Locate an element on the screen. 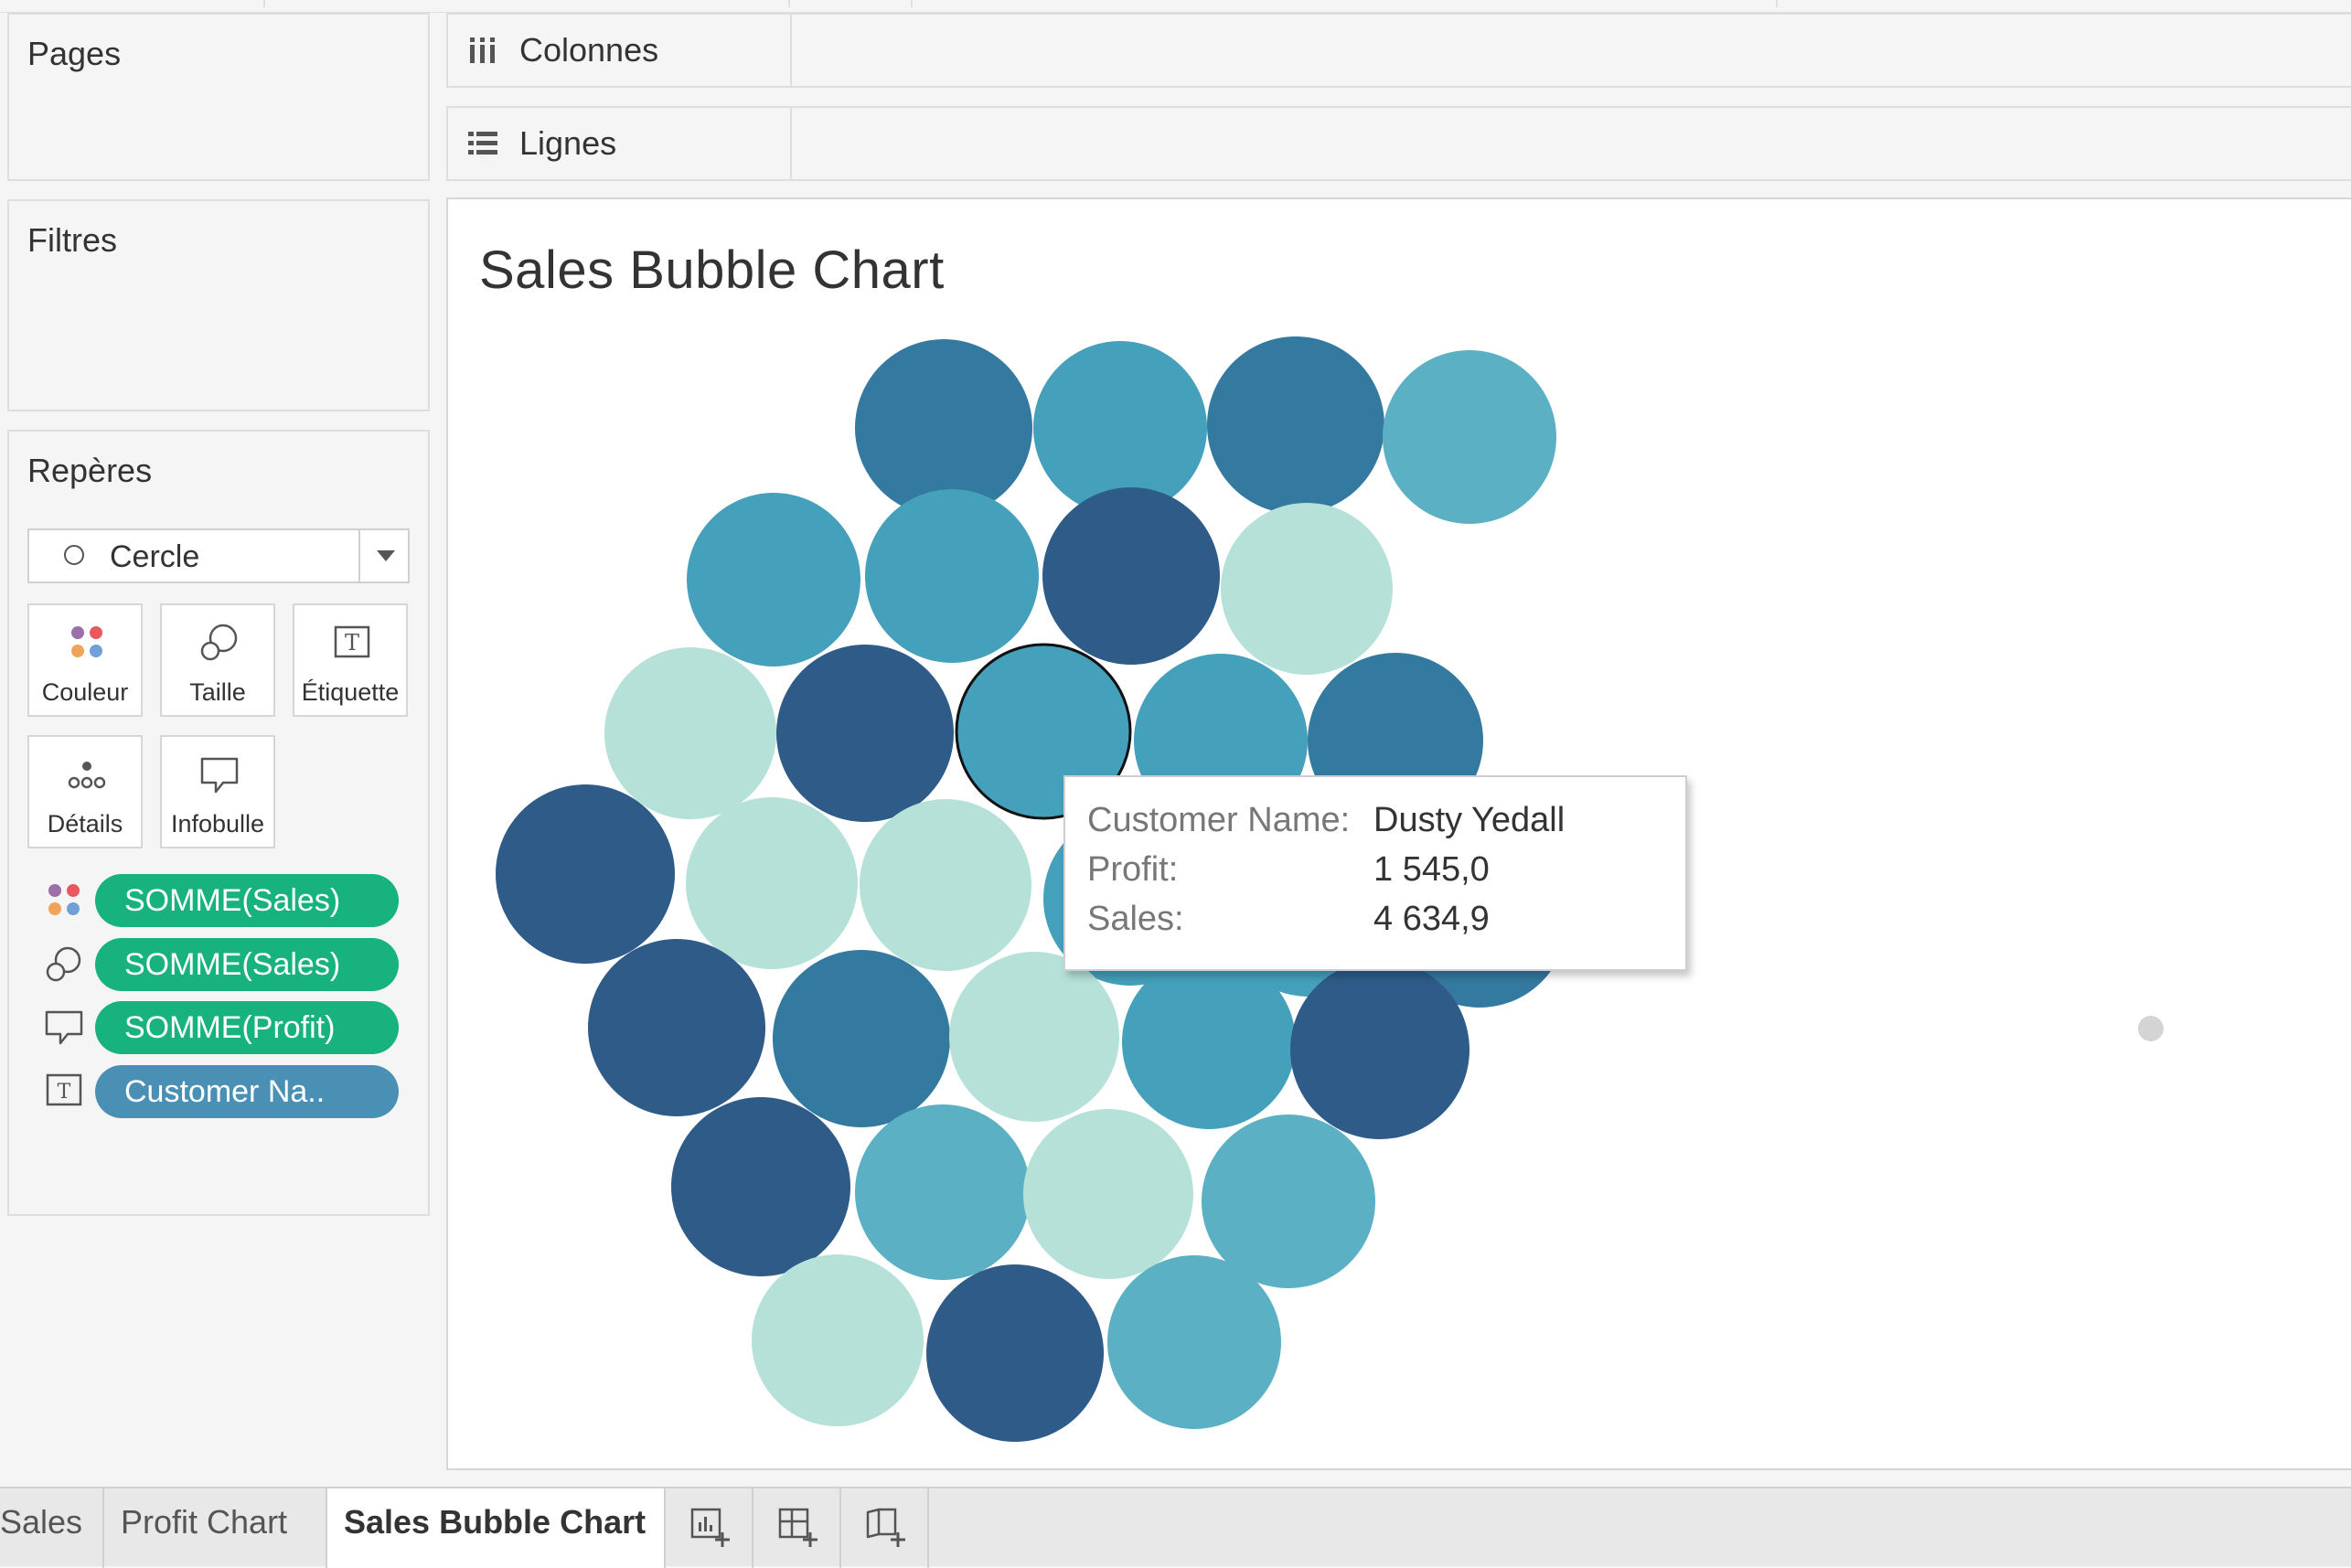 The width and height of the screenshot is (2351, 1568). tab-label: Sales Bubble Chart is located at coordinates (495, 1522).